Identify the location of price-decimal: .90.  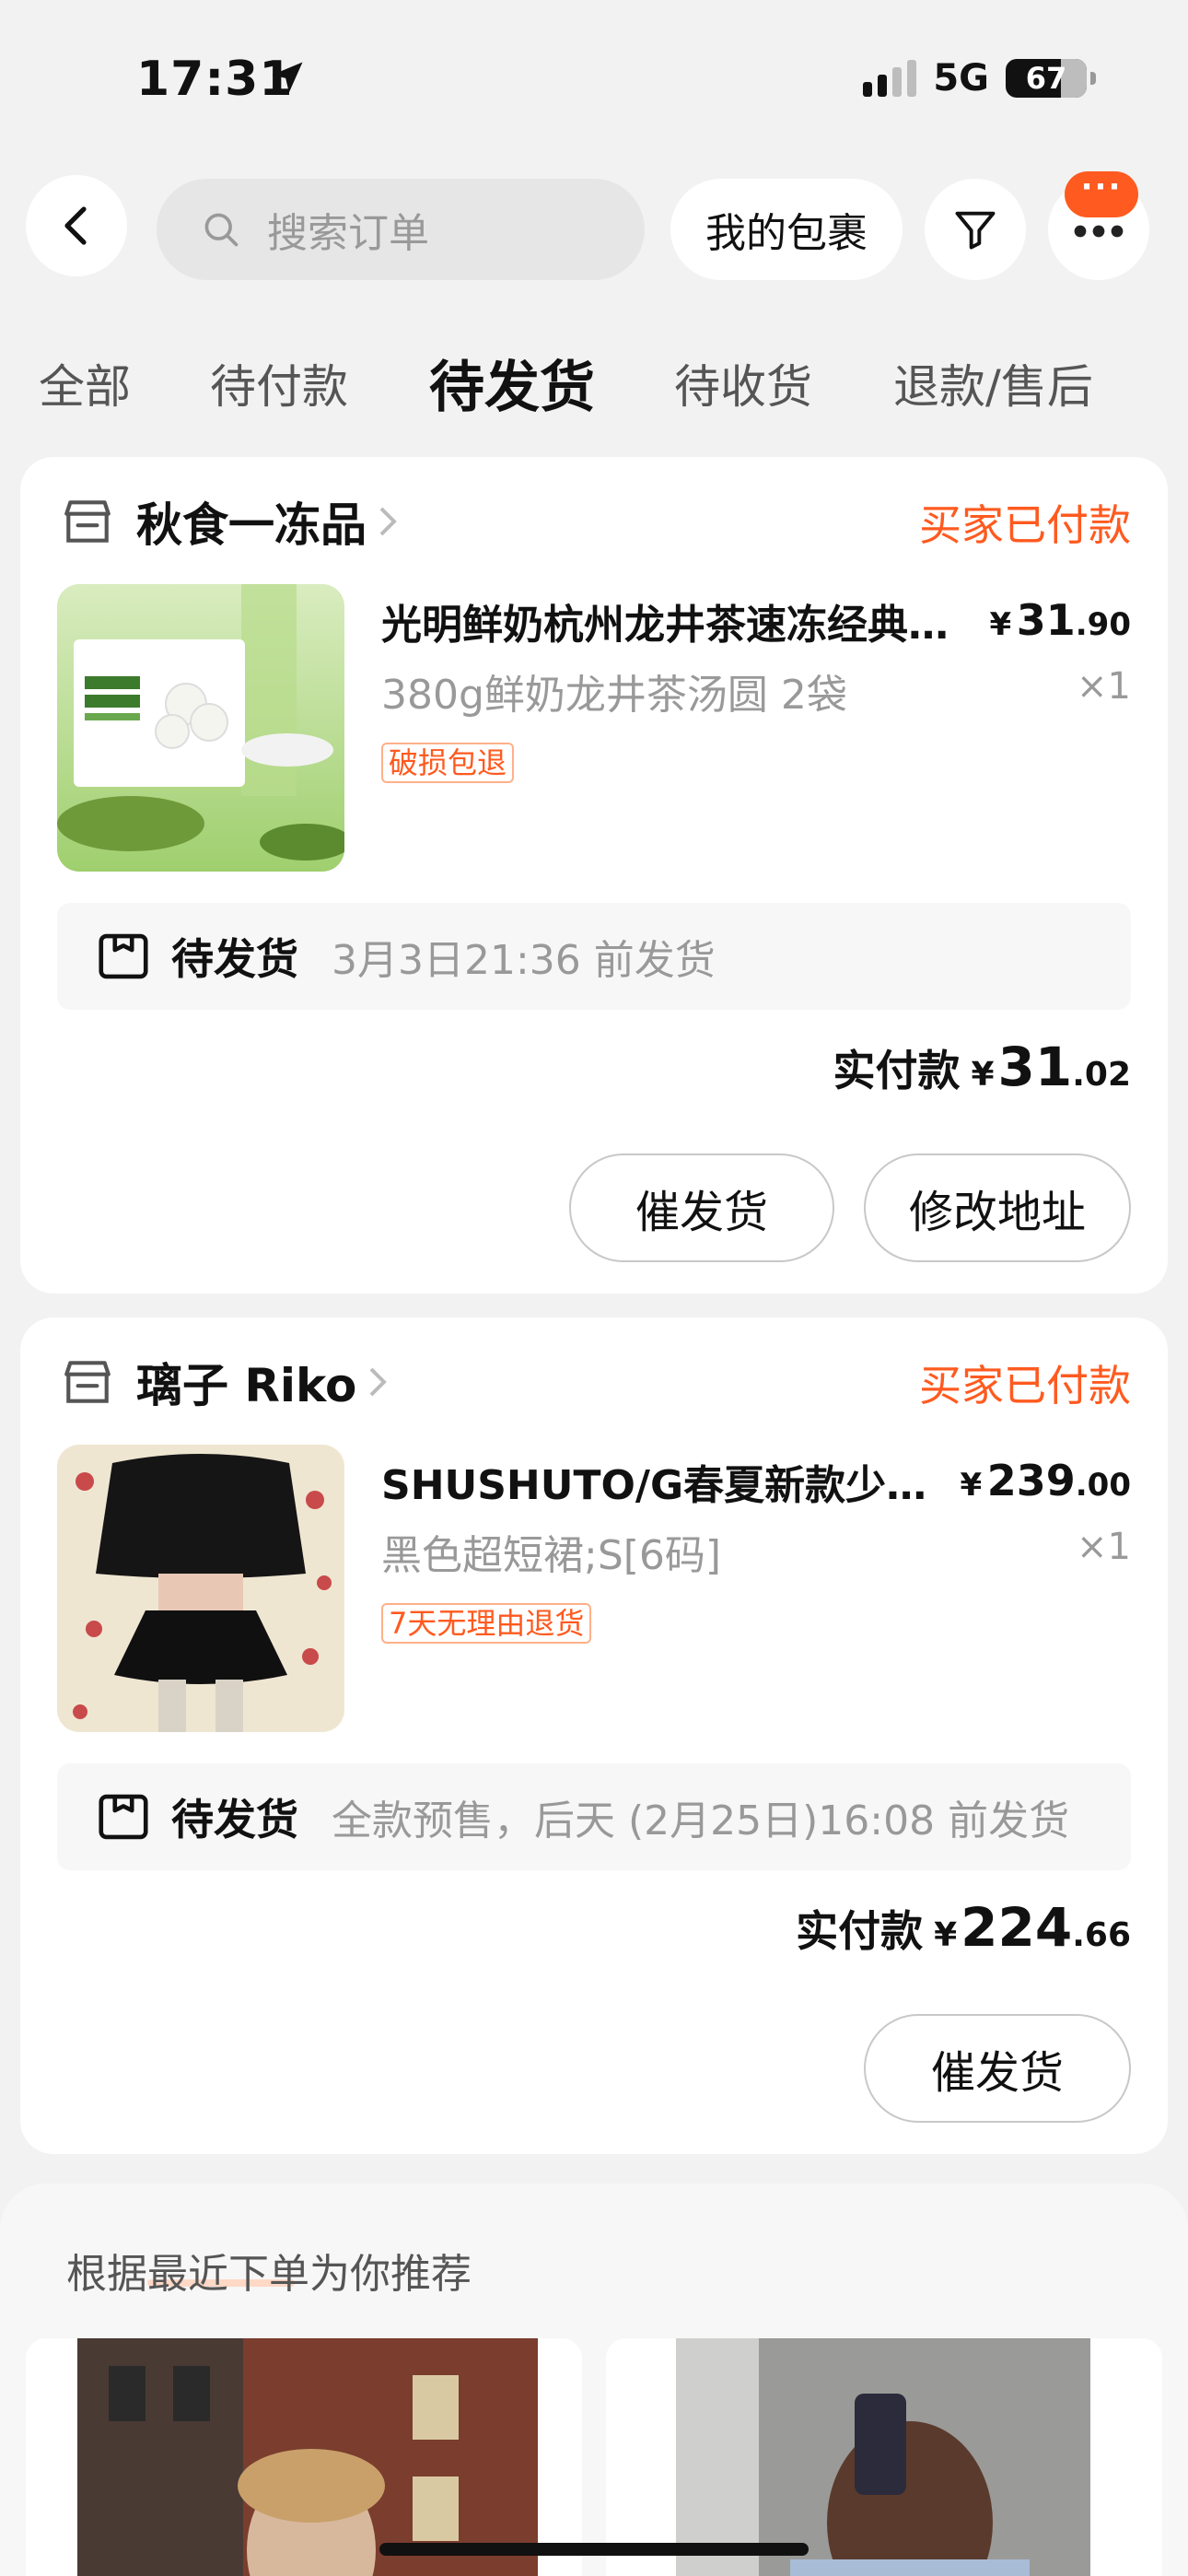
(1103, 624).